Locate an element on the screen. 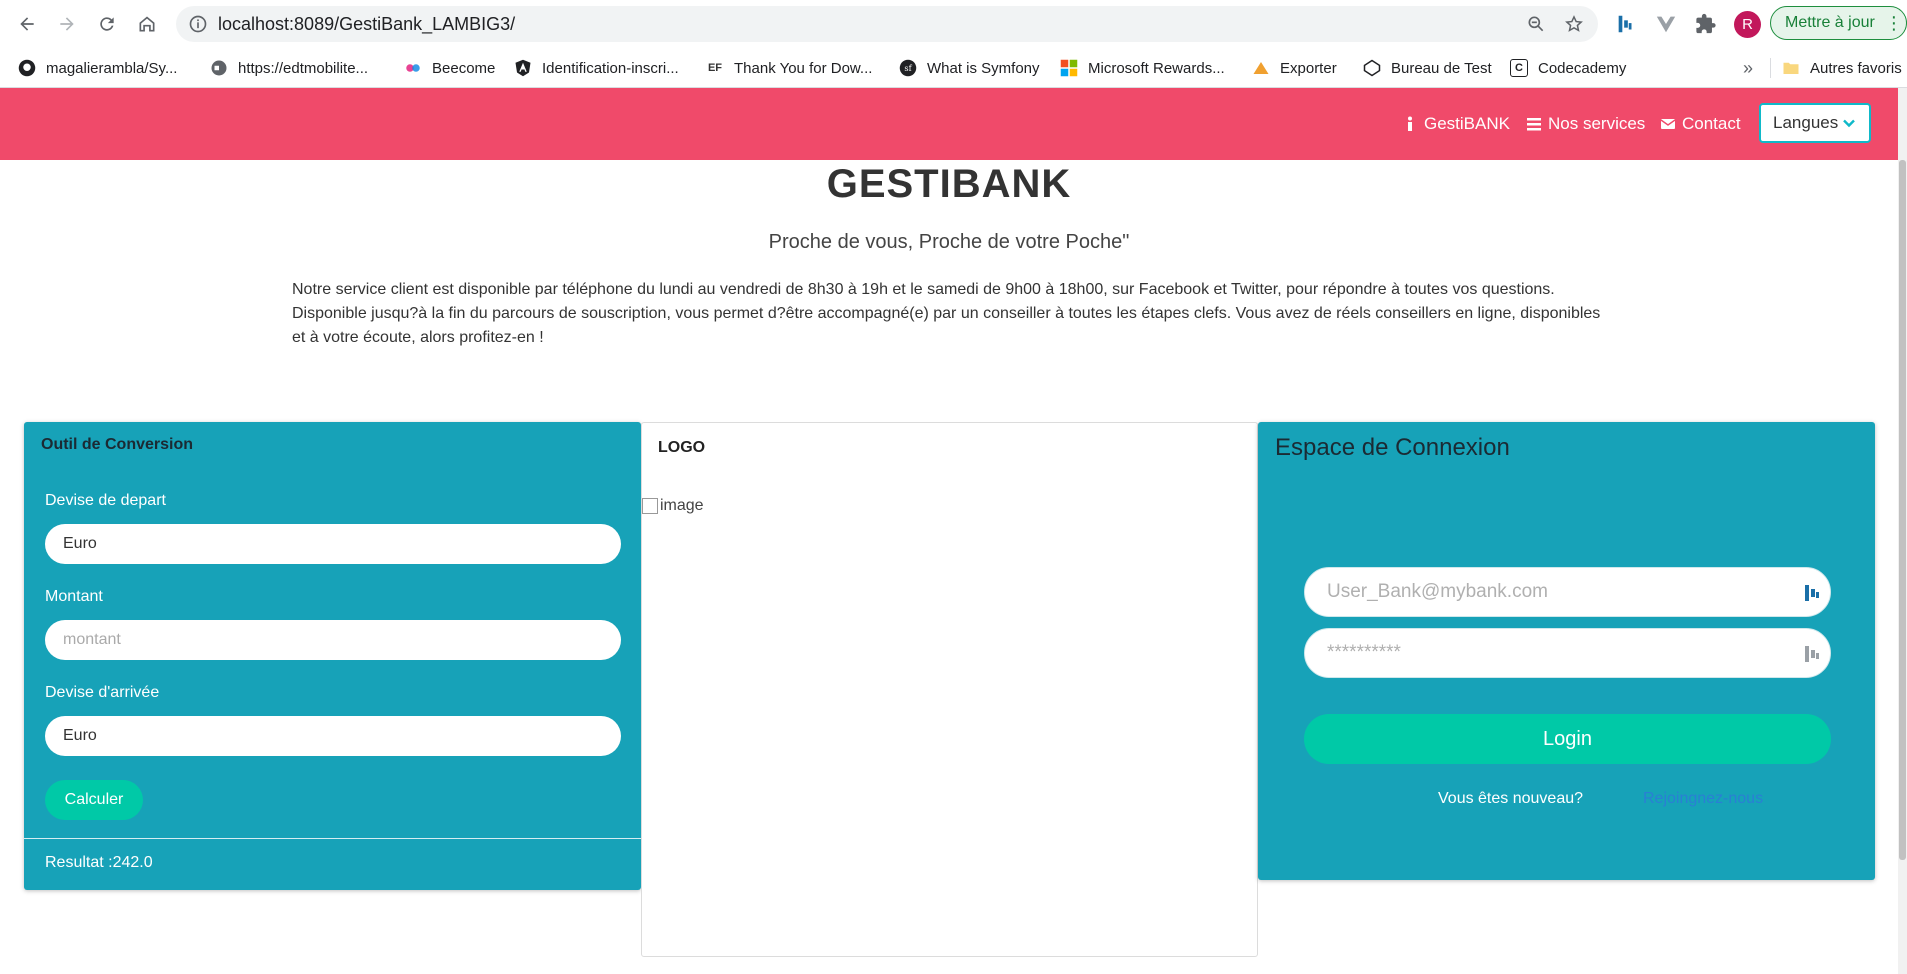 The height and width of the screenshot is (974, 1907). conversion-divider is located at coordinates (332, 838).